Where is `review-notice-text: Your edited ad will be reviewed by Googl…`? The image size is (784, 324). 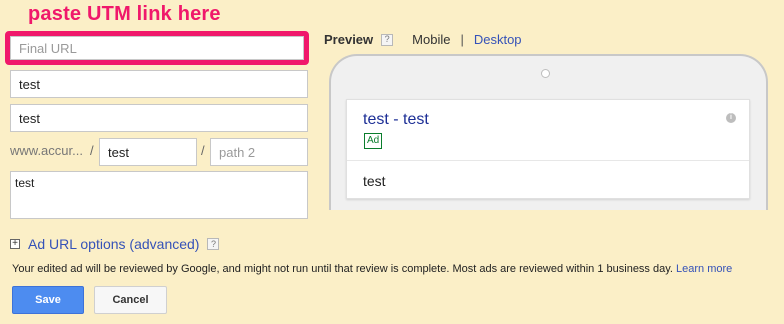 review-notice-text: Your edited ad will be reviewed by Googl… is located at coordinates (342, 269).